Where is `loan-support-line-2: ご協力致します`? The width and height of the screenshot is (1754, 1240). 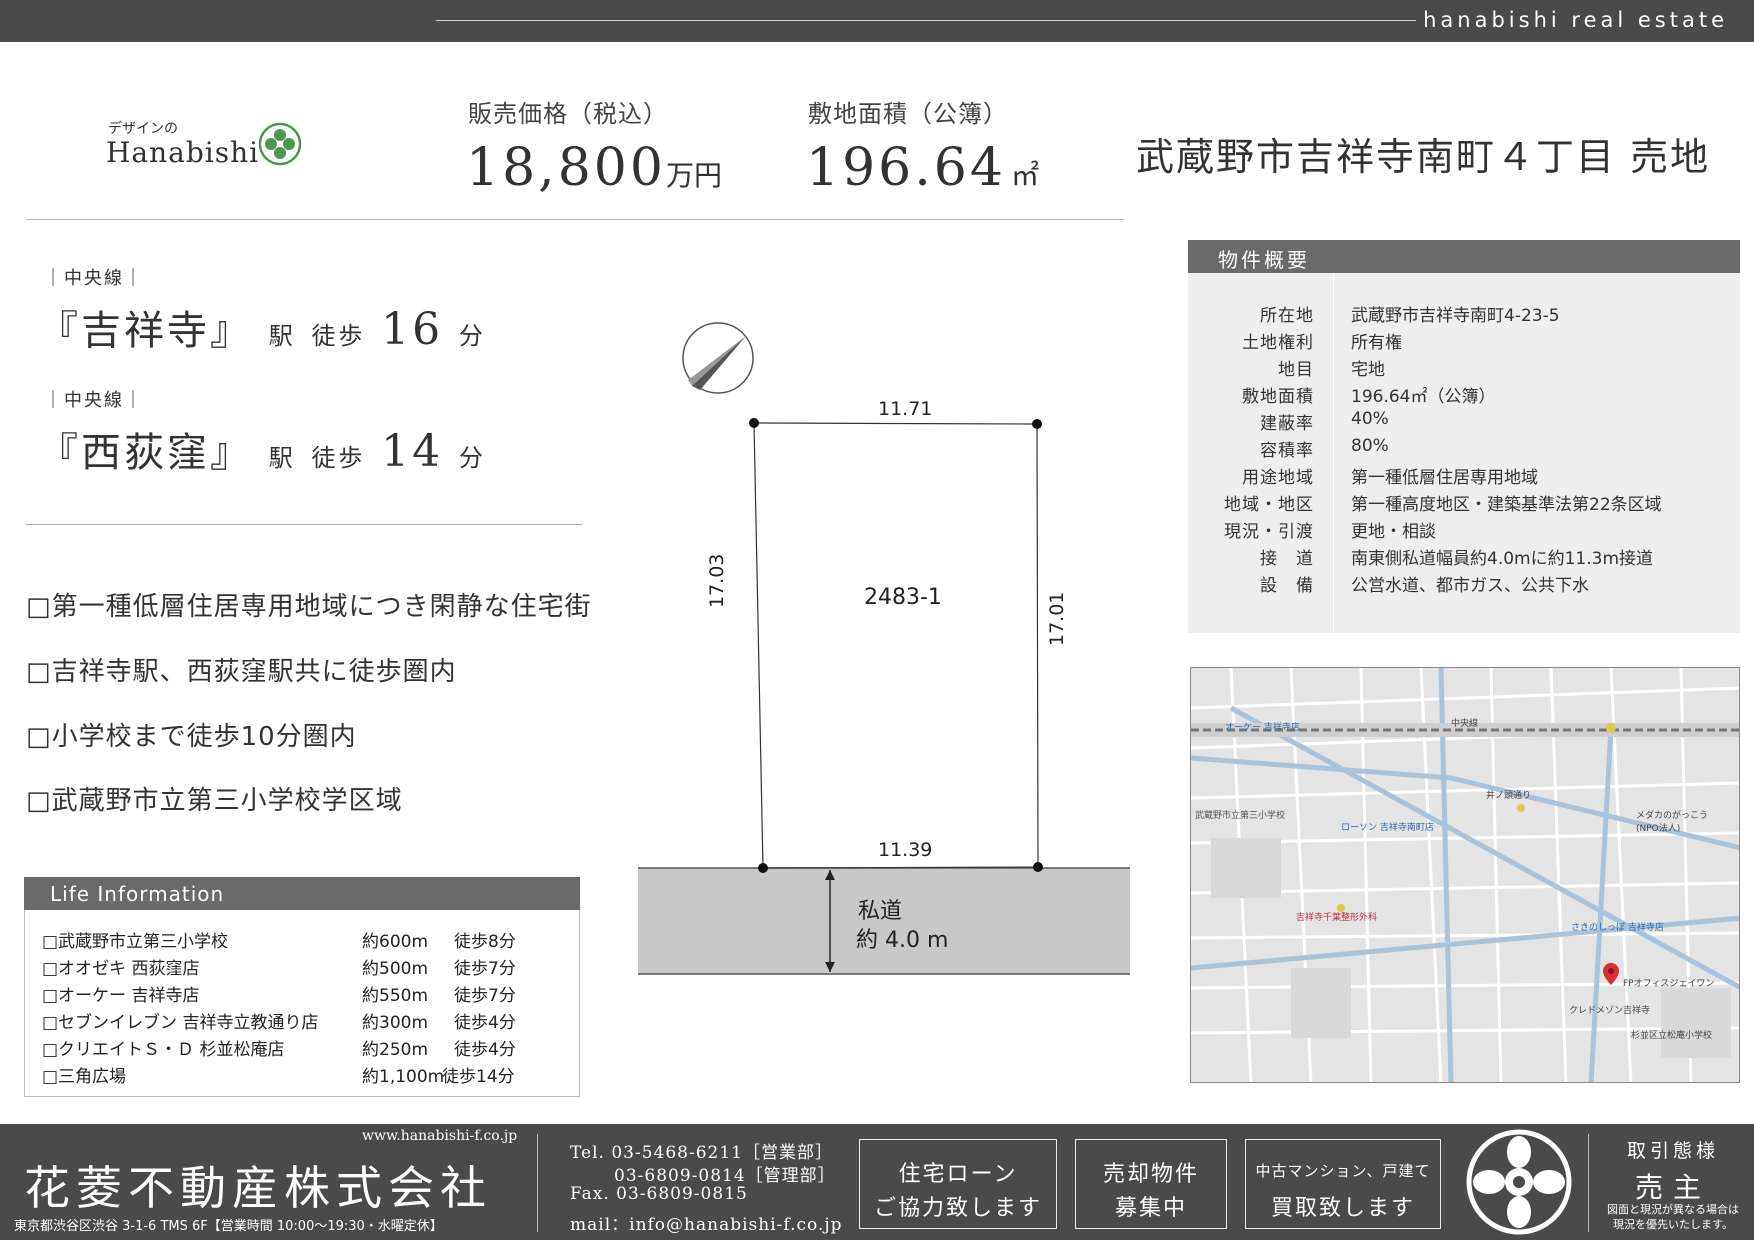
loan-support-line-2: ご協力致します is located at coordinates (957, 1208).